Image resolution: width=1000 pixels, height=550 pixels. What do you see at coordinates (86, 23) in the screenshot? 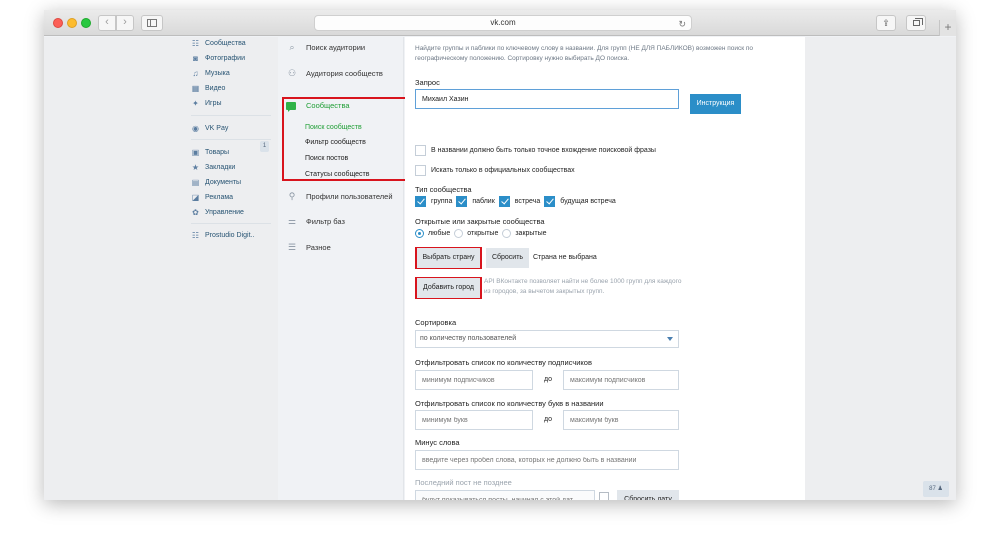
I see `zoom-window-button` at bounding box center [86, 23].